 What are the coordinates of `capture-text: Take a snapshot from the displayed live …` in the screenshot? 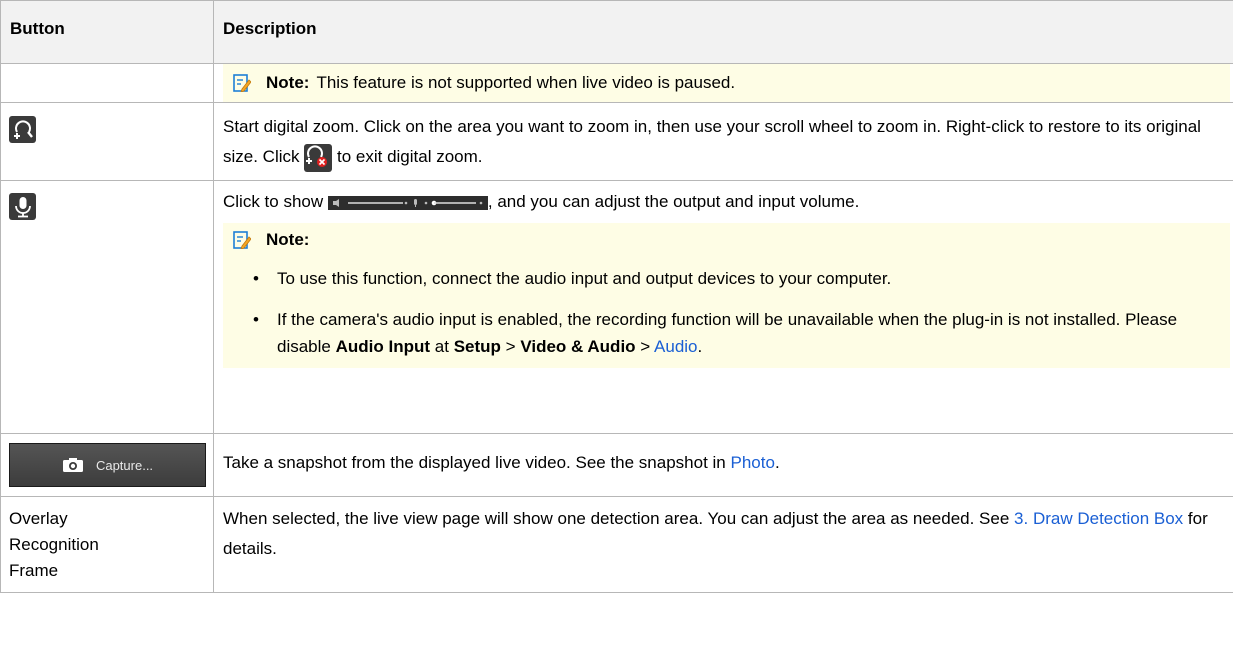 It's located at (474, 462).